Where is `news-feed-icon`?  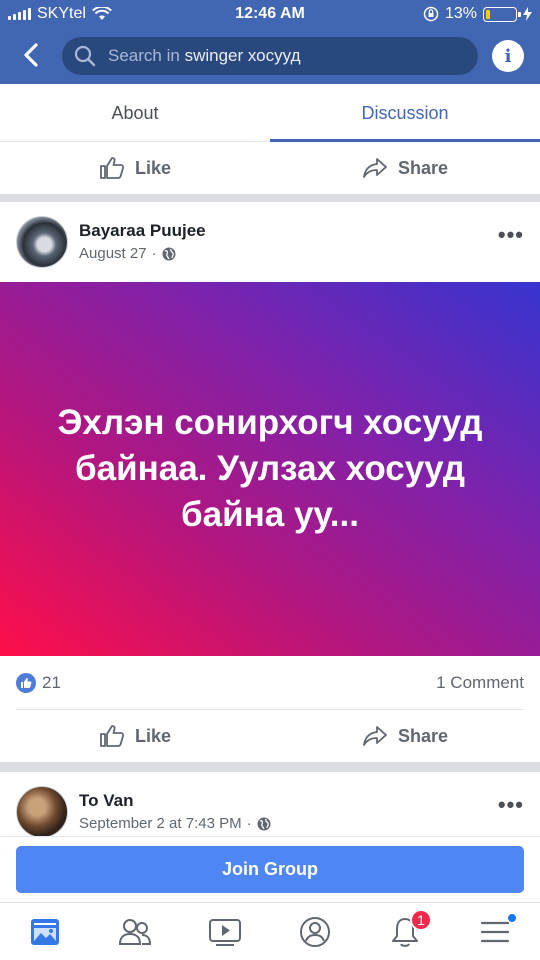 news-feed-icon is located at coordinates (45, 931).